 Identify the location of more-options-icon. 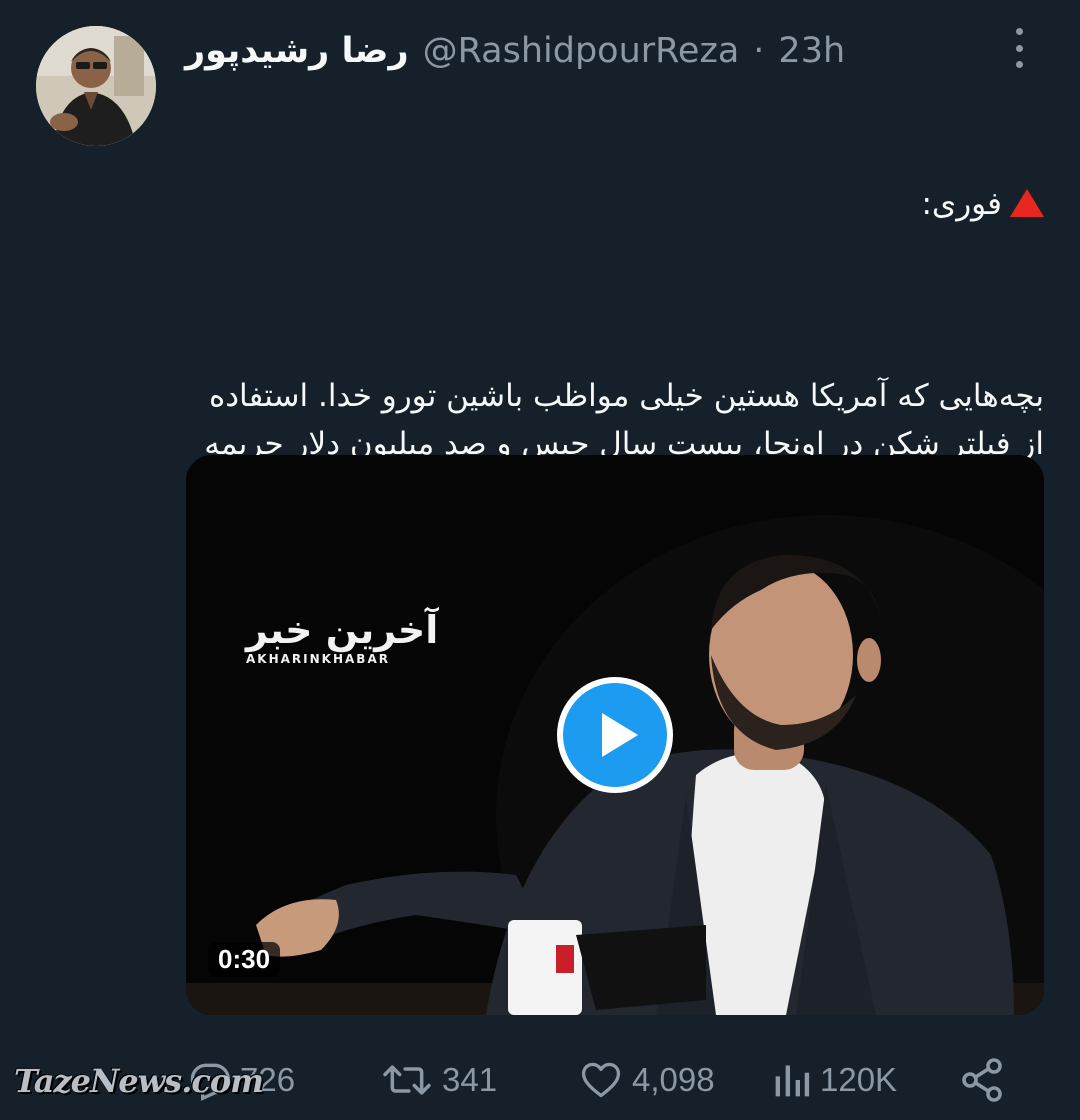
(1019, 48).